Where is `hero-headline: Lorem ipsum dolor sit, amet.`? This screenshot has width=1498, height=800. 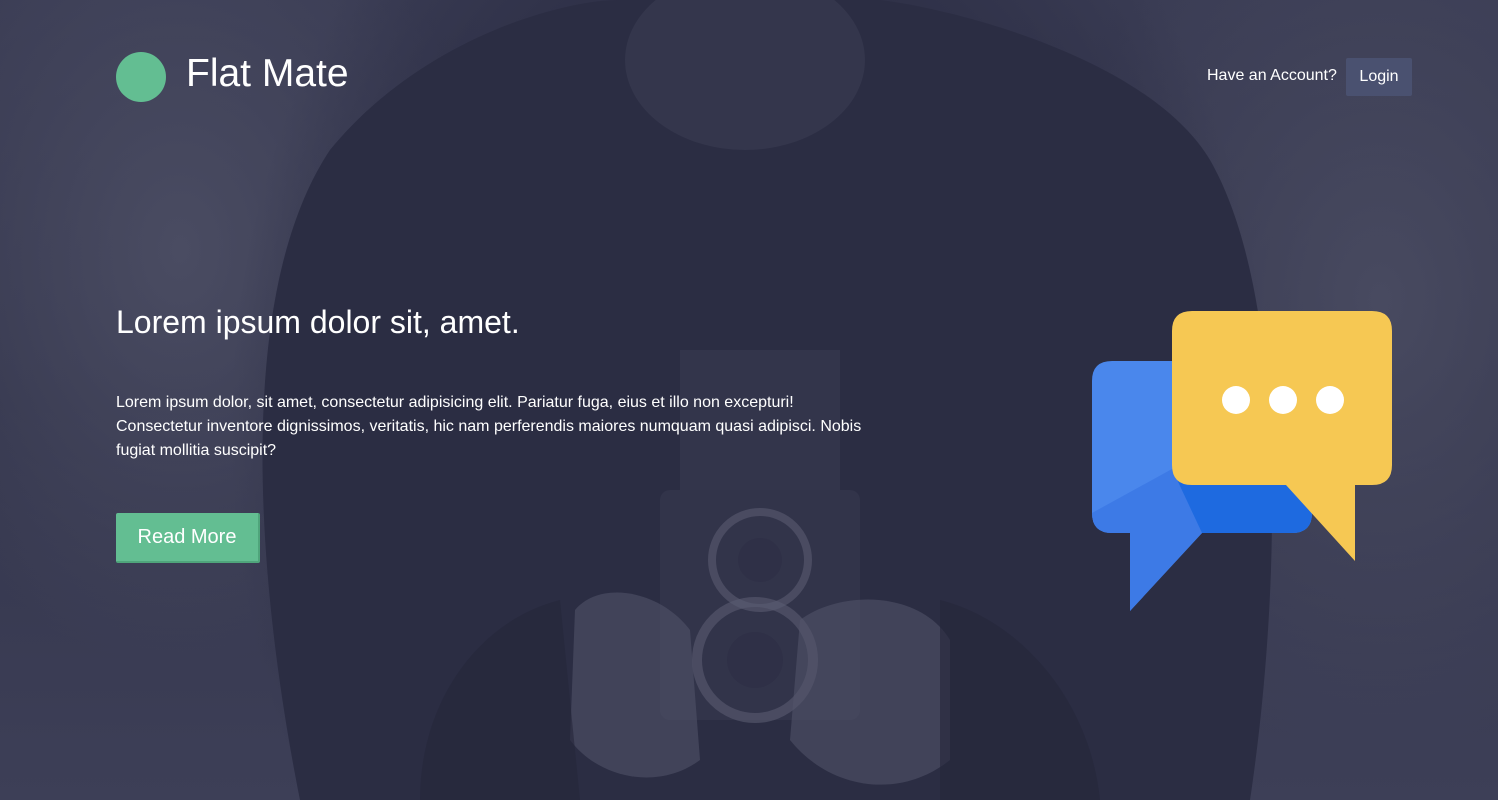
hero-headline: Lorem ipsum dolor sit, amet. is located at coordinates (318, 322).